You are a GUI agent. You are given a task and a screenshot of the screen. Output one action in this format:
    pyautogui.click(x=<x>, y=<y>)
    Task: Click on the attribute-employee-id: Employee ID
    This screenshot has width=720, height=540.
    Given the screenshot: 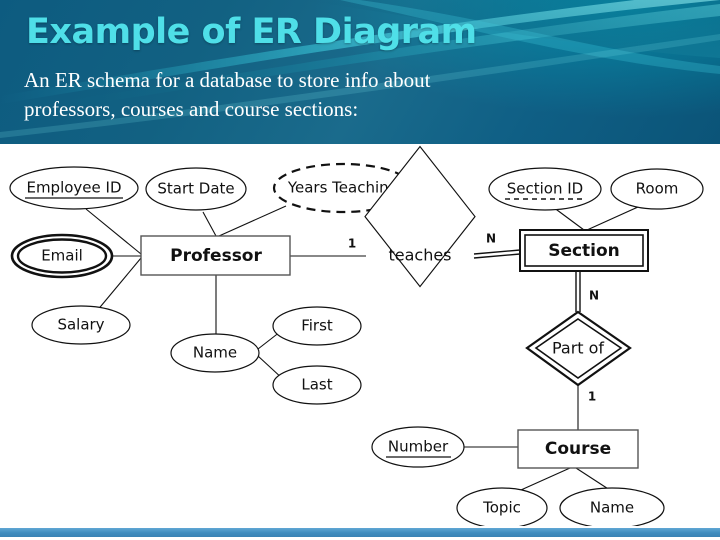 What is the action you would take?
    pyautogui.click(x=74, y=188)
    